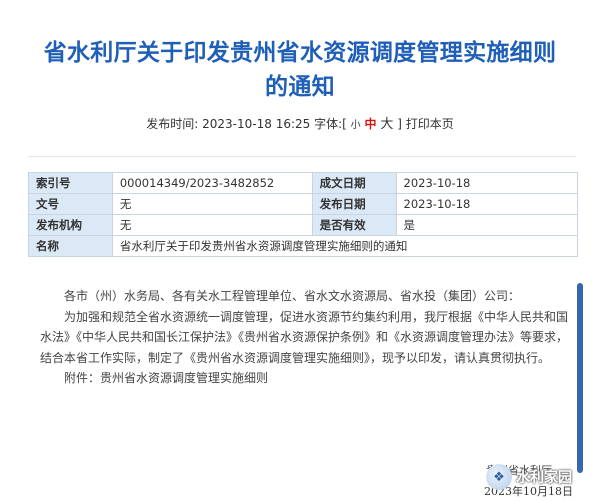 This screenshot has width=600, height=502. Describe the element at coordinates (172, 124) in the screenshot. I see `publish-label: 发布时间:` at that location.